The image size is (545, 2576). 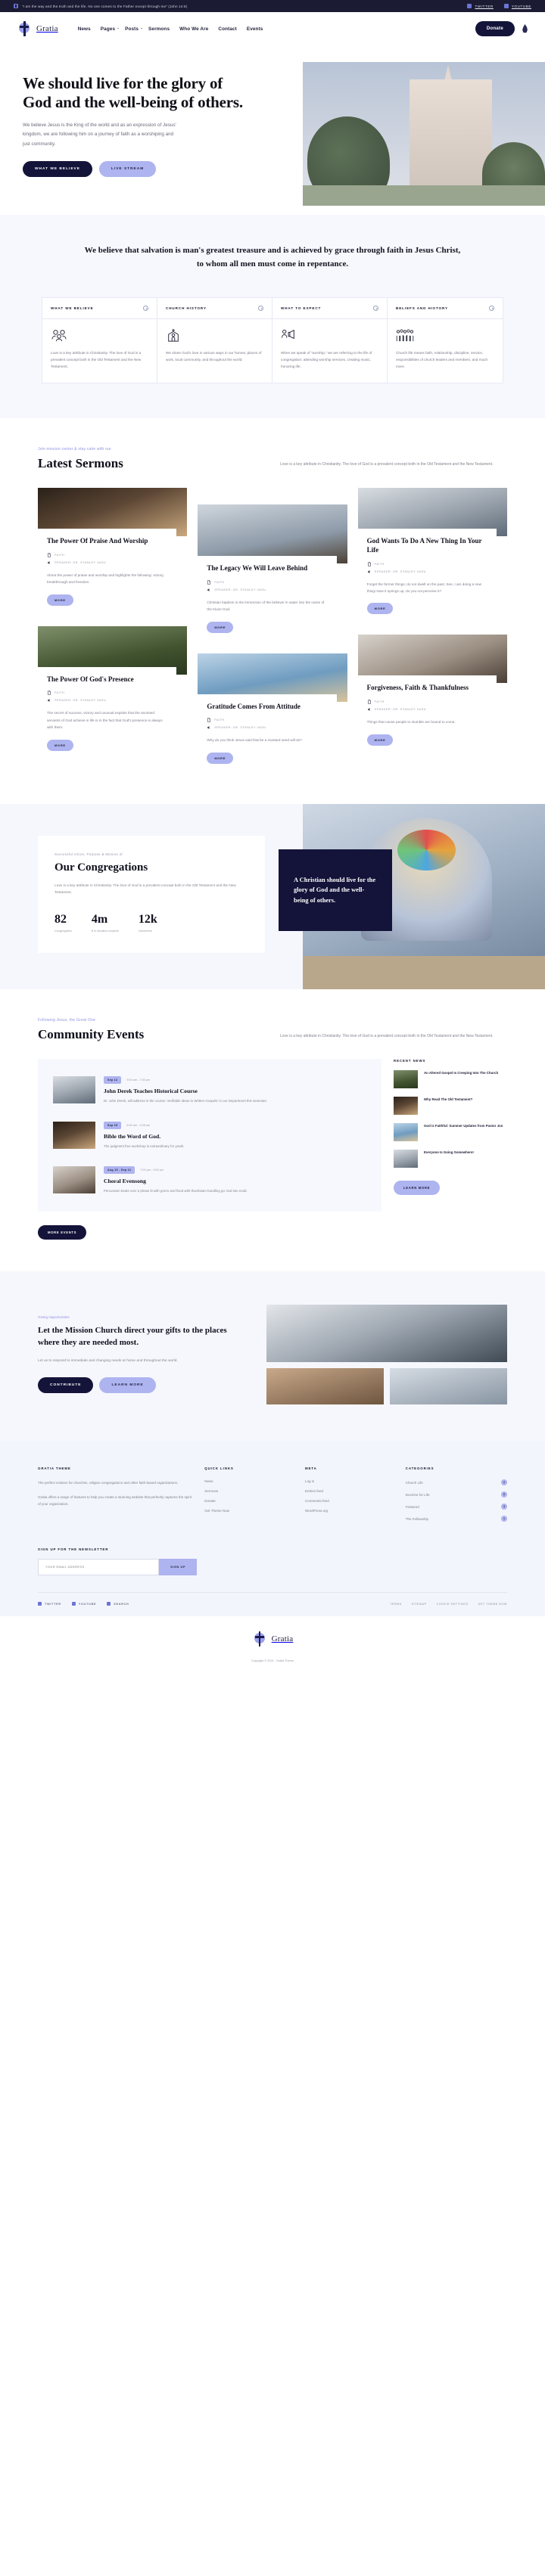 What do you see at coordinates (446, 308) in the screenshot?
I see `card-header: BELIEFS AND HISTORY` at bounding box center [446, 308].